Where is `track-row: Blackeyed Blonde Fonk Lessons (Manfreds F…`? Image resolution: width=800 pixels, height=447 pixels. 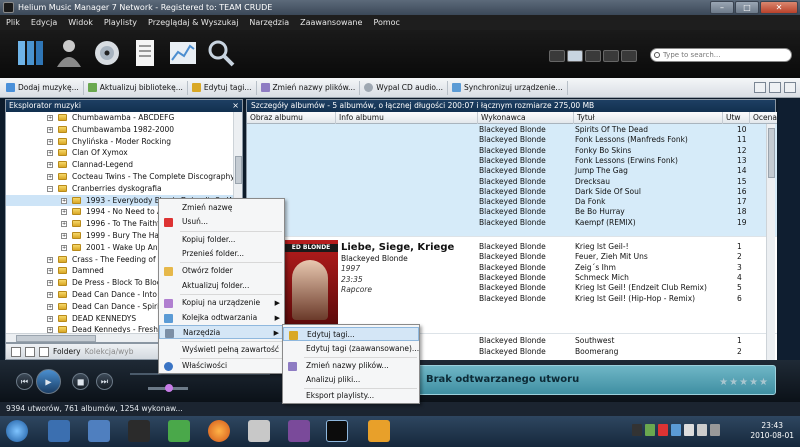
track-row: Blackeyed Blonde Fonk Lessons (Manfreds F… is located at coordinates (512, 140).